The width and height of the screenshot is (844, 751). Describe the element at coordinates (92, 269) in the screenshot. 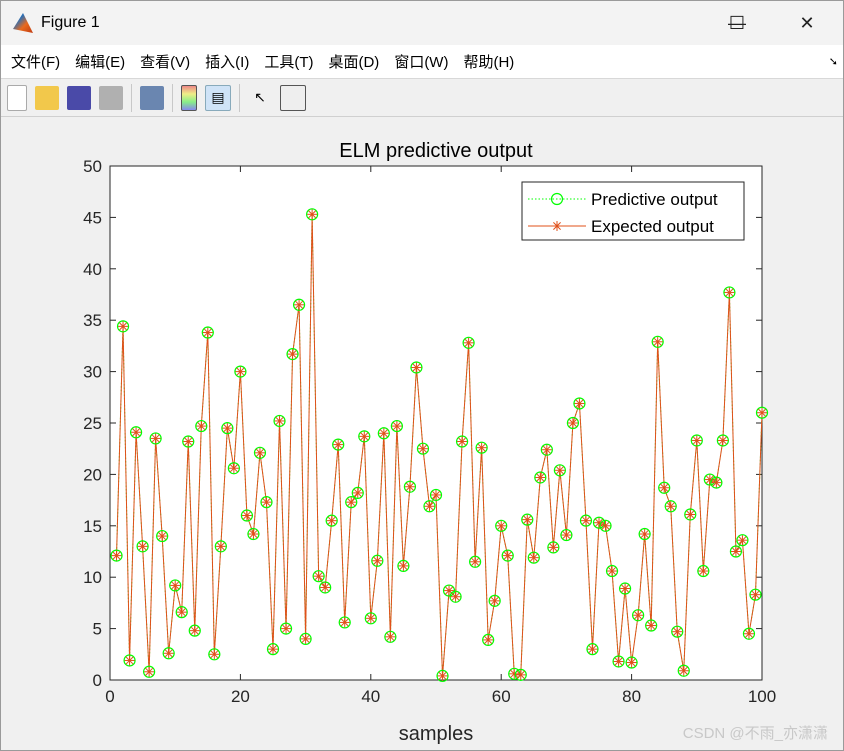

I see `y-tick-label: 40` at that location.